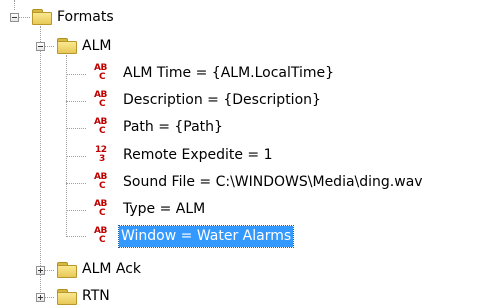  I want to click on tree-property-path: Path = {Path}, so click(173, 127).